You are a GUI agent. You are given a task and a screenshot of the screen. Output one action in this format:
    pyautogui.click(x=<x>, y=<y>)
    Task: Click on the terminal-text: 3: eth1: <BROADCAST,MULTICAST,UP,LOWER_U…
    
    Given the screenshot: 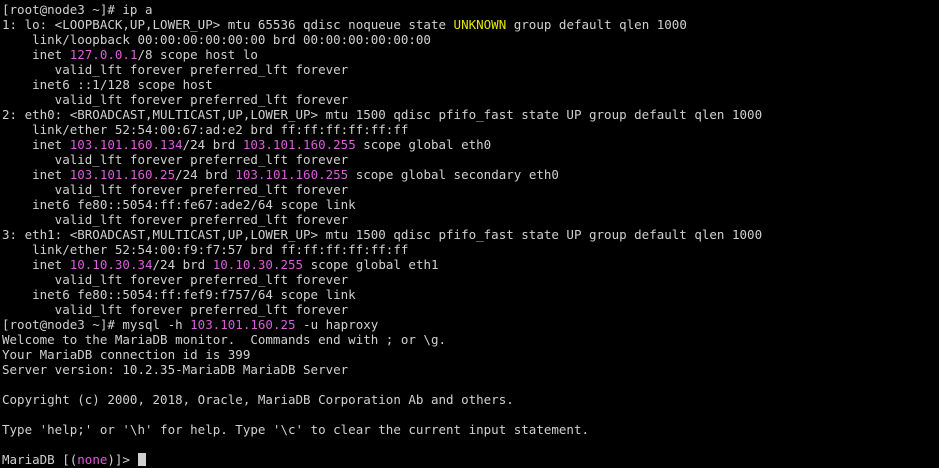 What is the action you would take?
    pyautogui.click(x=382, y=234)
    